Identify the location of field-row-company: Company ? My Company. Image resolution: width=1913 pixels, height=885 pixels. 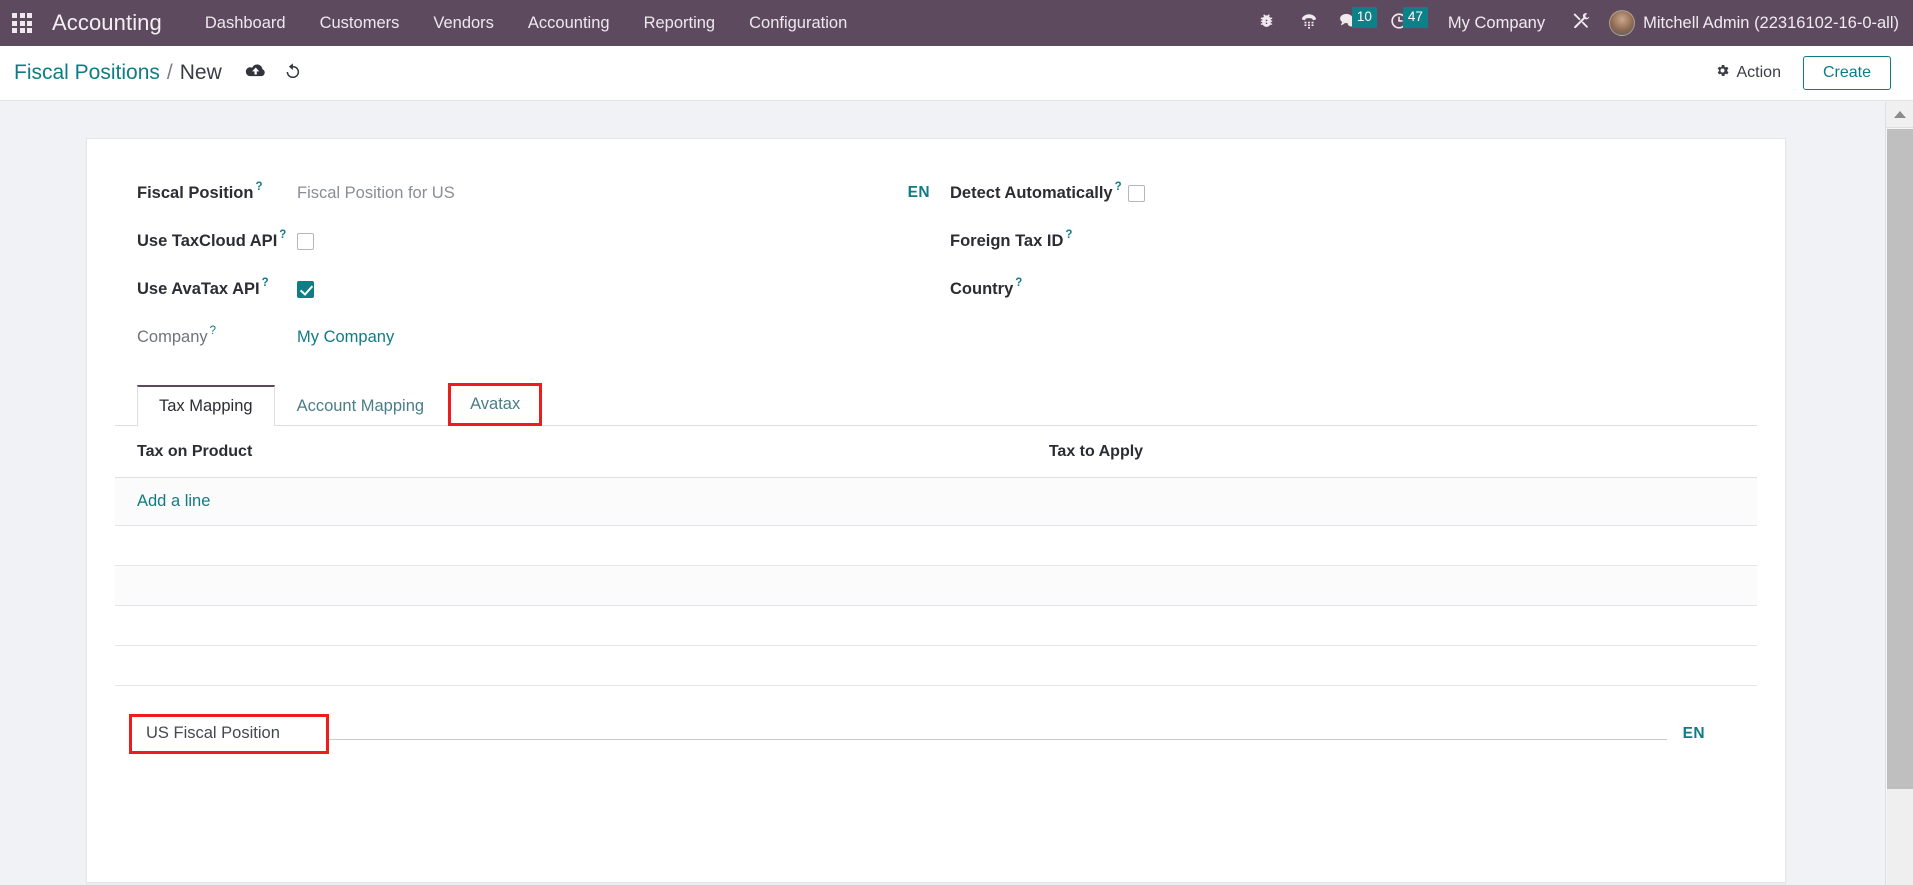
(536, 337).